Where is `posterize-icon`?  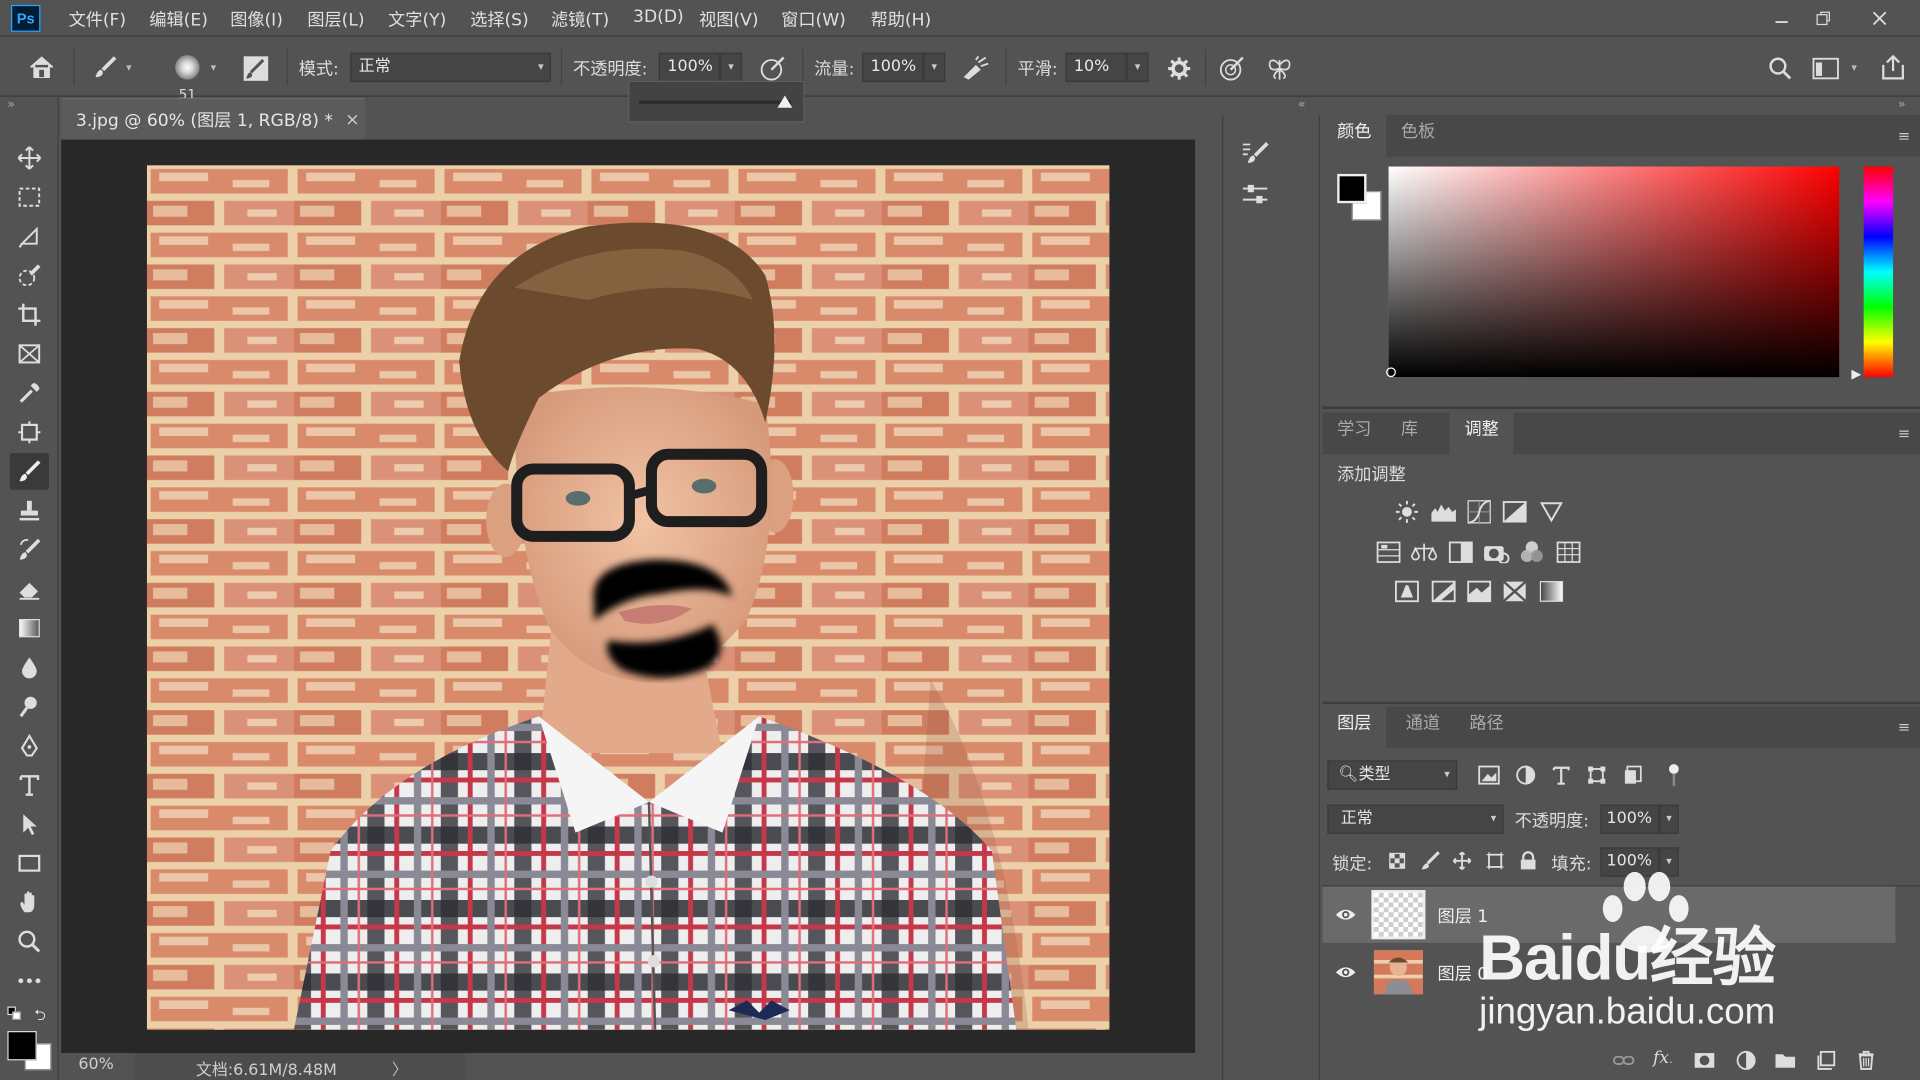 posterize-icon is located at coordinates (1443, 591).